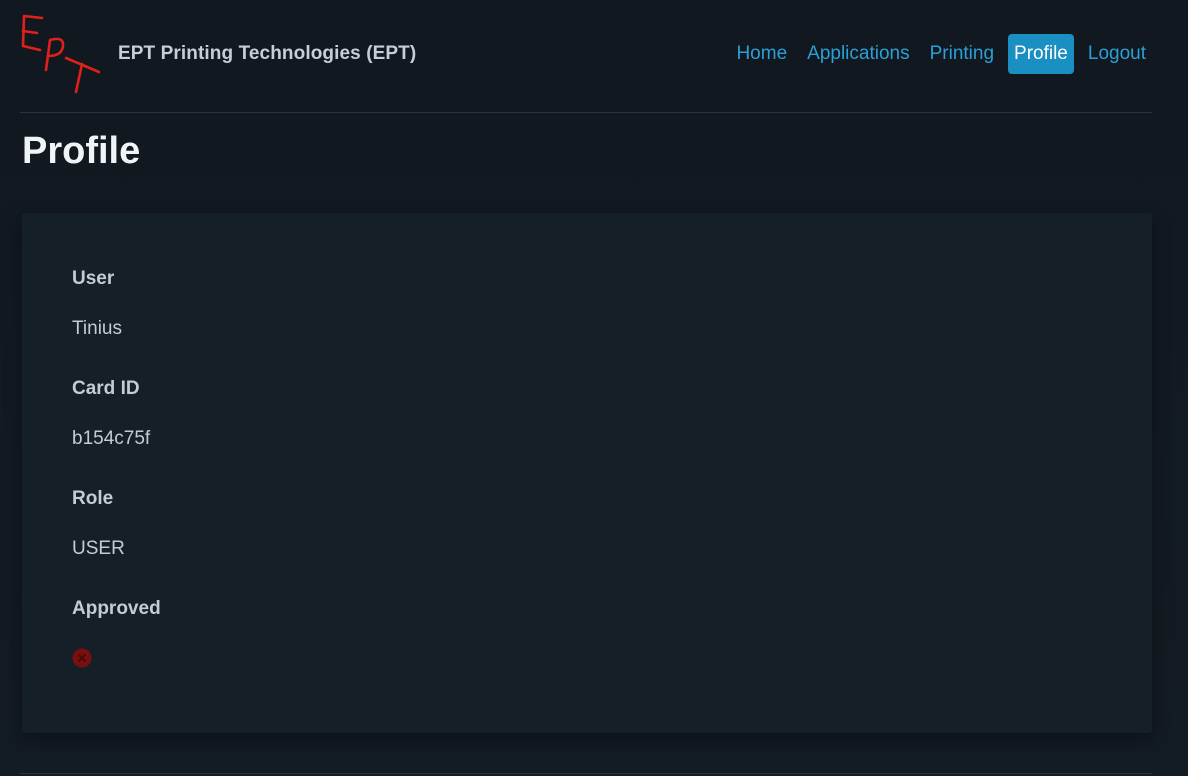  What do you see at coordinates (81, 151) in the screenshot?
I see `page-title: Profile` at bounding box center [81, 151].